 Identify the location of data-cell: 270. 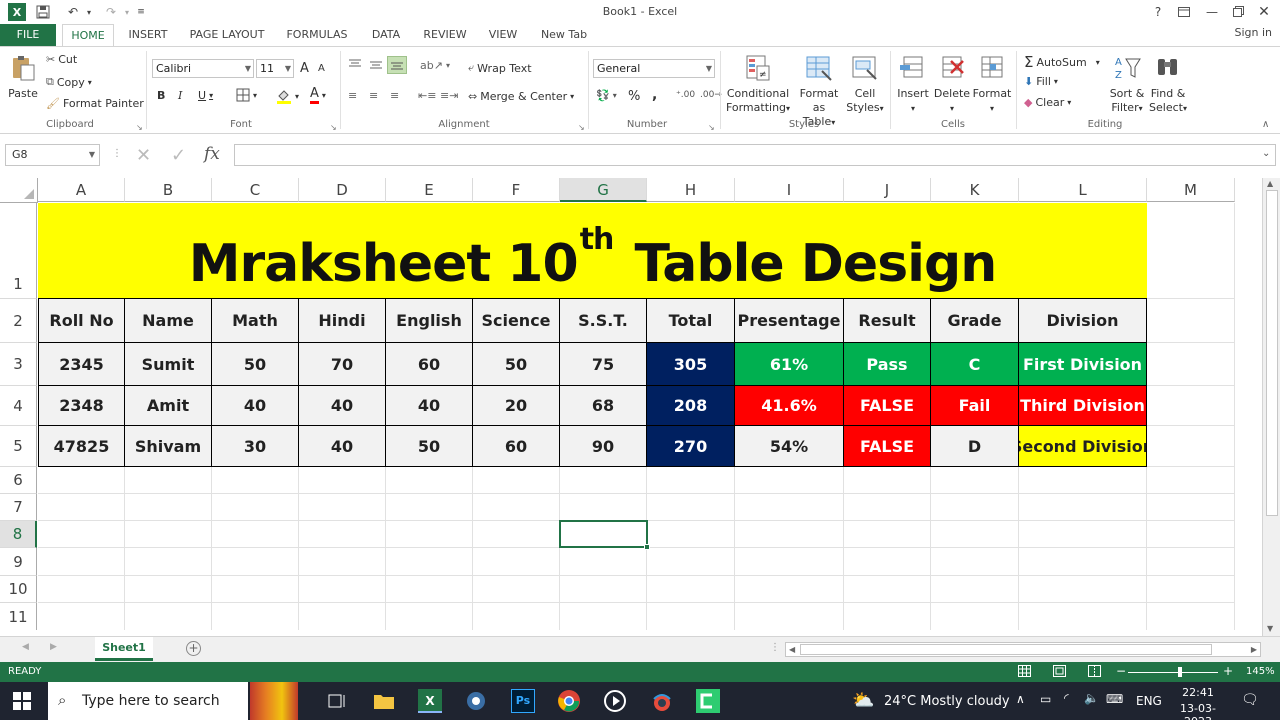
(691, 446).